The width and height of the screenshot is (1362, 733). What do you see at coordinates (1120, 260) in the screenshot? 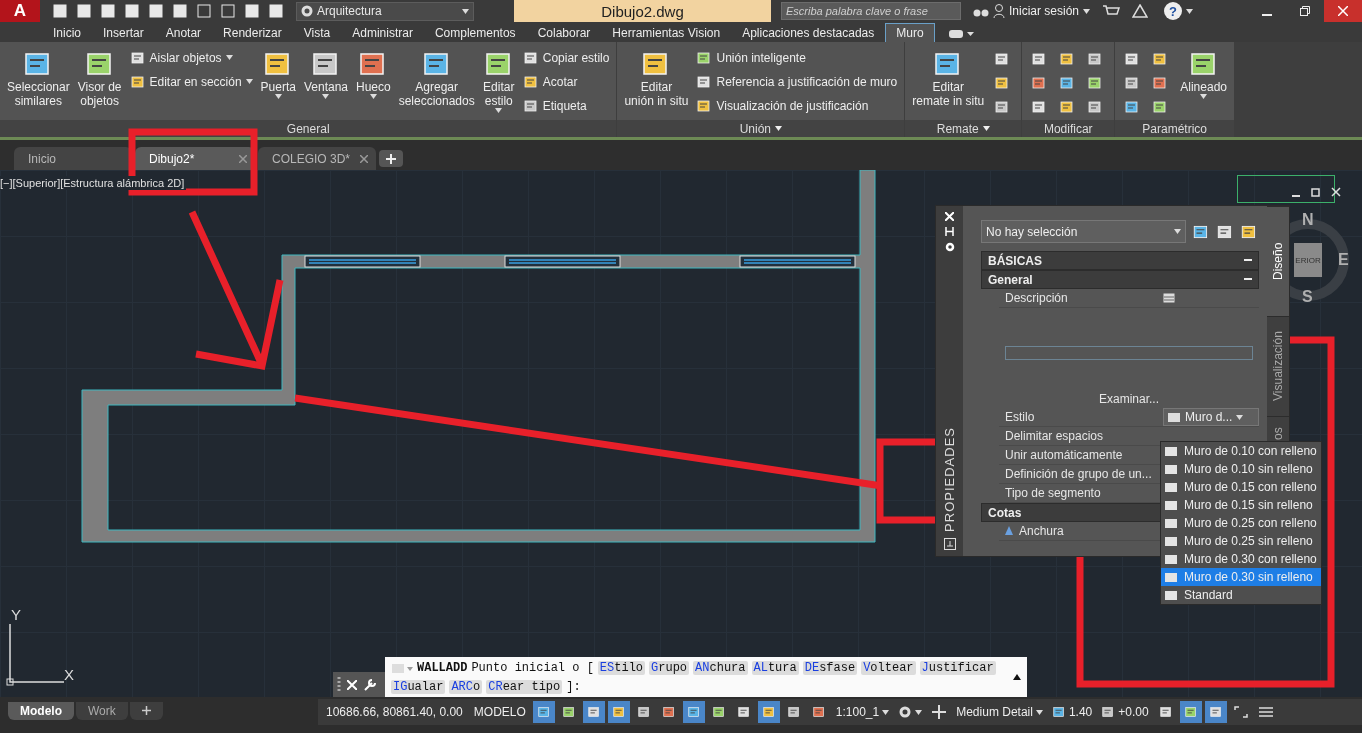
I see `category-header: BÁSICAS` at bounding box center [1120, 260].